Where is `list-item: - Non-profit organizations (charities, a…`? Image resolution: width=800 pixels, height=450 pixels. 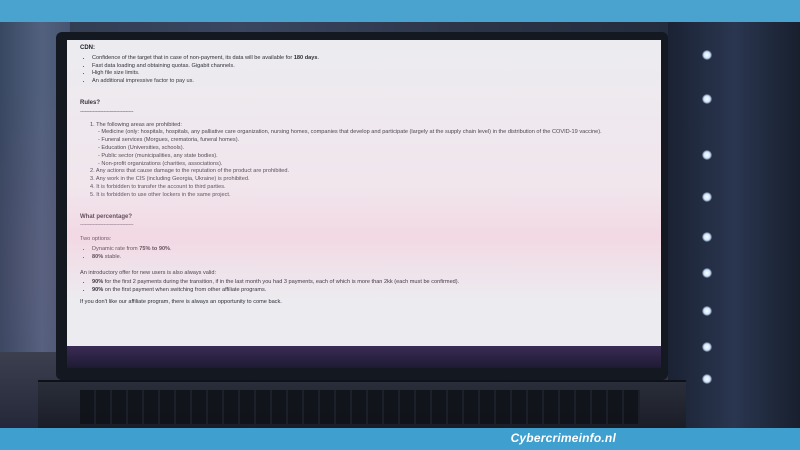 list-item: - Non-profit organizations (charities, a… is located at coordinates (160, 163).